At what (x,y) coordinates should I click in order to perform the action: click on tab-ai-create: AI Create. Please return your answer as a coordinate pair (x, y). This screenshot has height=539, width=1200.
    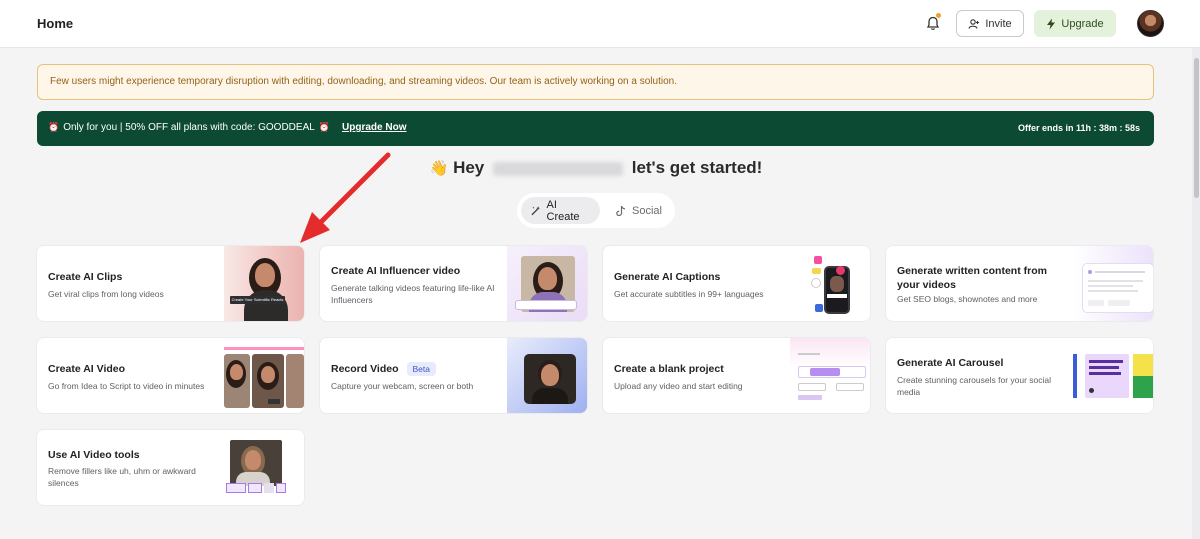
    Looking at the image, I should click on (560, 210).